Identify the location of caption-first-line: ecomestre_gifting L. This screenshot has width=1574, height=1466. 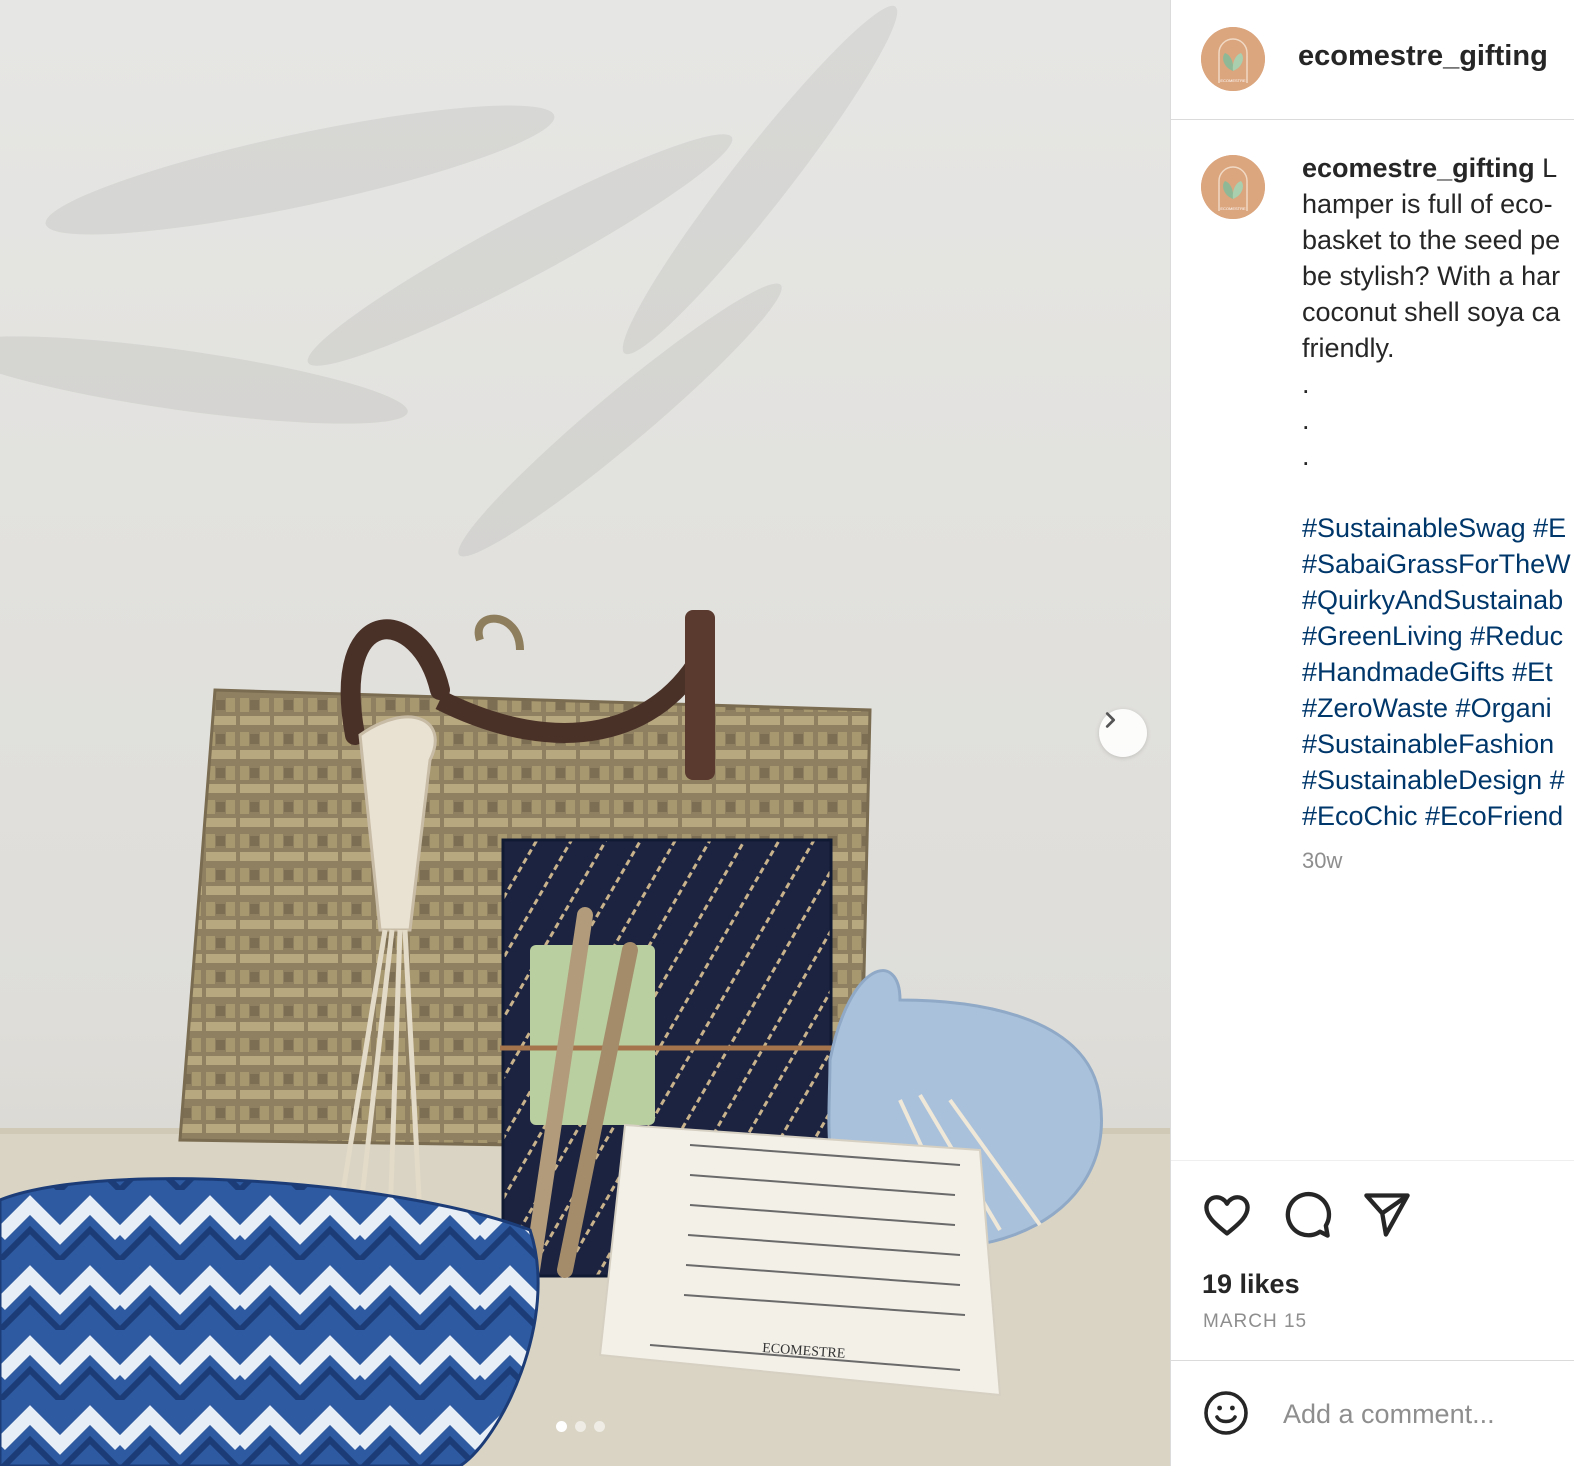
(1438, 168).